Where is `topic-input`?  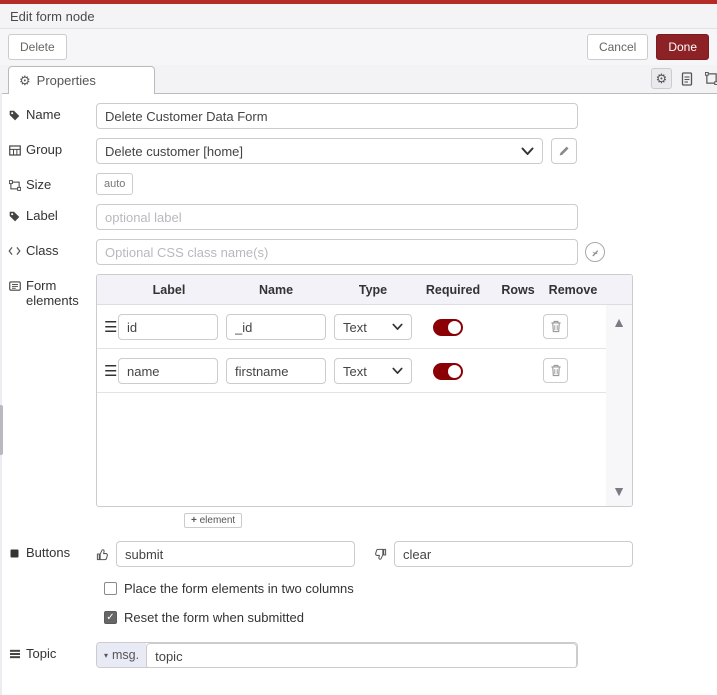 topic-input is located at coordinates (361, 655).